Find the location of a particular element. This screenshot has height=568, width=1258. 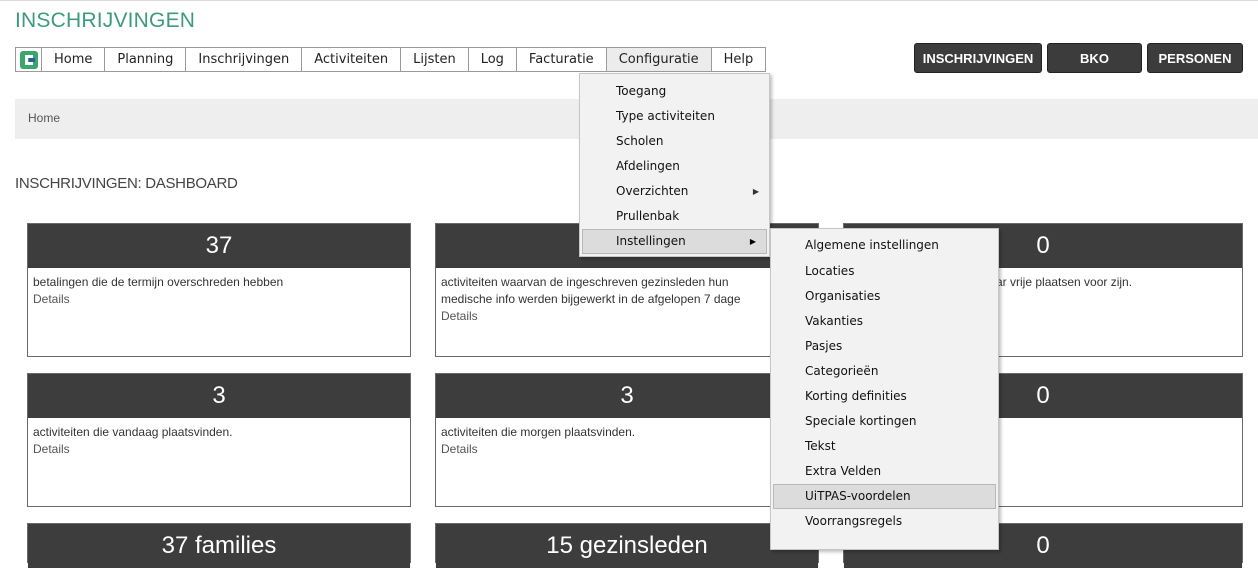

personen-button: PERSONEN is located at coordinates (1195, 58).